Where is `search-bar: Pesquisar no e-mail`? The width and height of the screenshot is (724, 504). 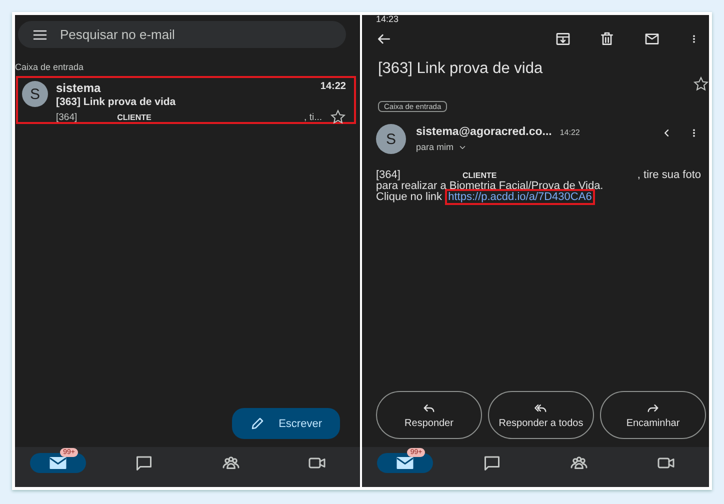 search-bar: Pesquisar no e-mail is located at coordinates (182, 34).